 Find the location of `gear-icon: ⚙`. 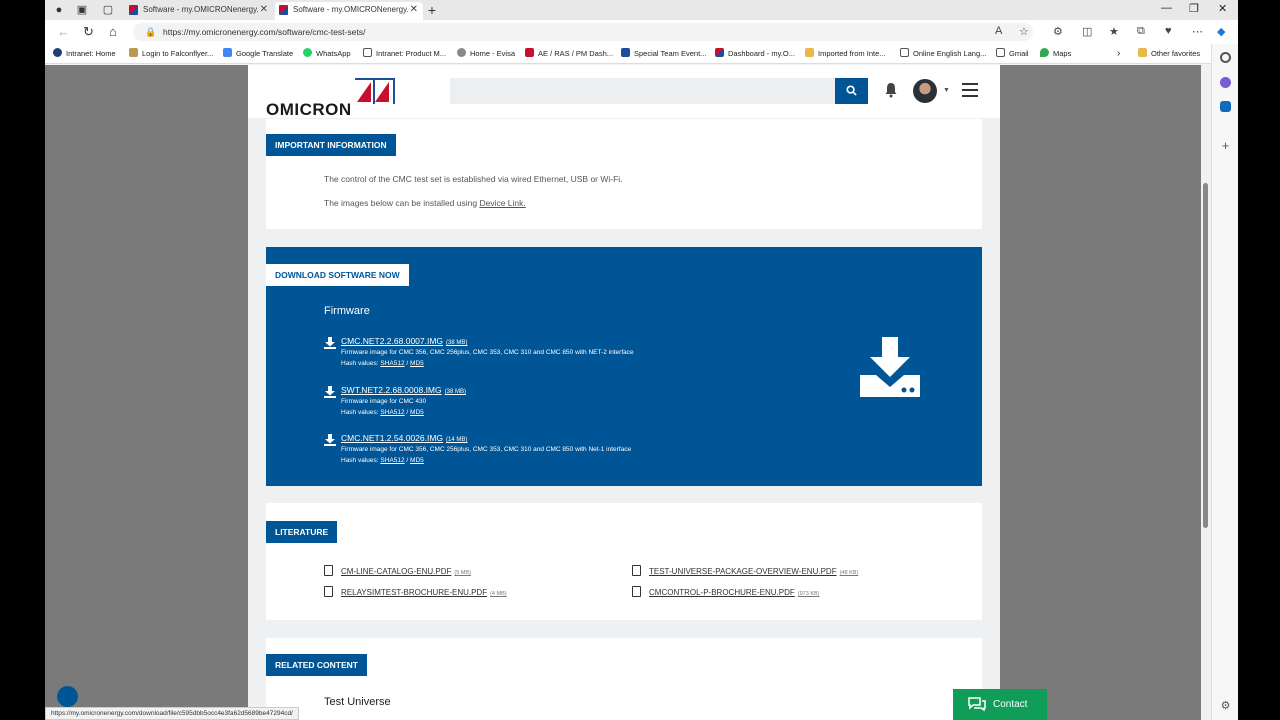

gear-icon: ⚙ is located at coordinates (1225, 706).